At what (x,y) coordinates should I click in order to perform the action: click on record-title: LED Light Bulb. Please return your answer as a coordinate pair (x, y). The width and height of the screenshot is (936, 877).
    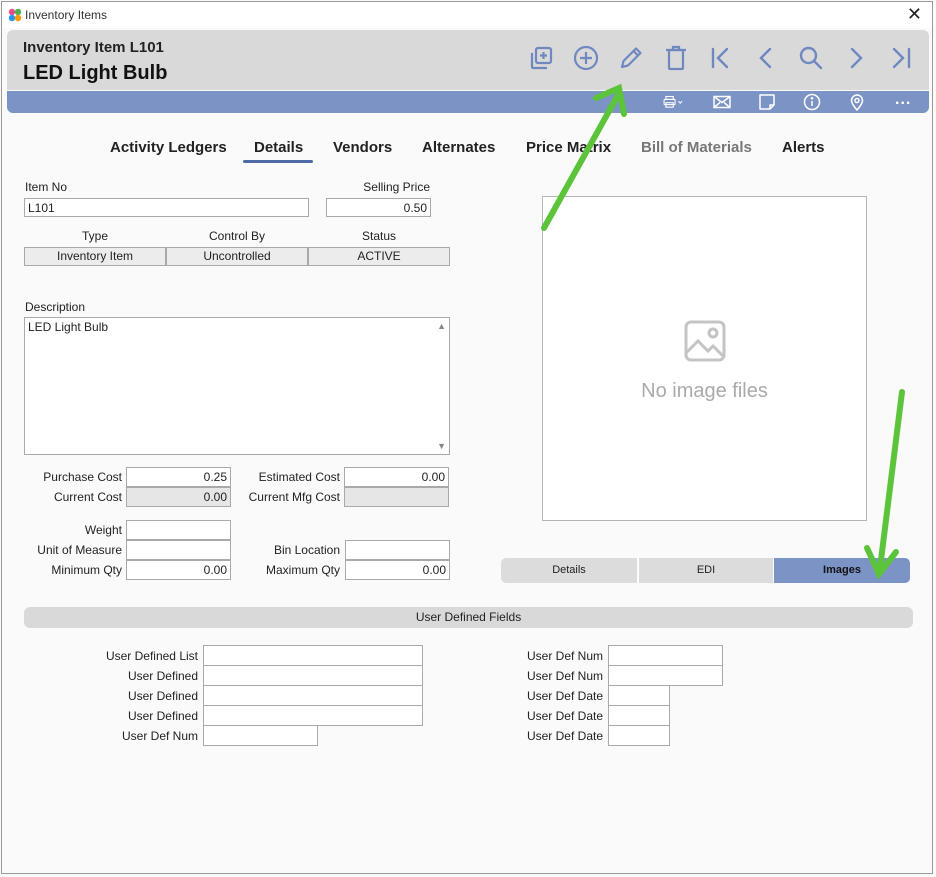
    Looking at the image, I should click on (95, 73).